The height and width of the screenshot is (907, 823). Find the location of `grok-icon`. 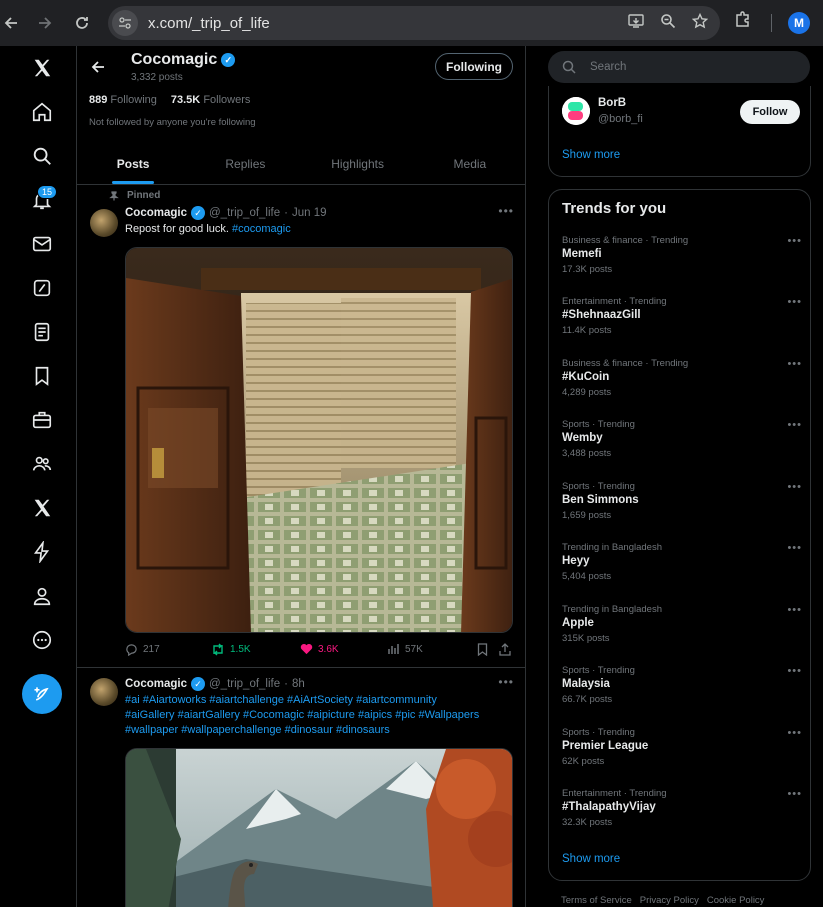

grok-icon is located at coordinates (42, 288).